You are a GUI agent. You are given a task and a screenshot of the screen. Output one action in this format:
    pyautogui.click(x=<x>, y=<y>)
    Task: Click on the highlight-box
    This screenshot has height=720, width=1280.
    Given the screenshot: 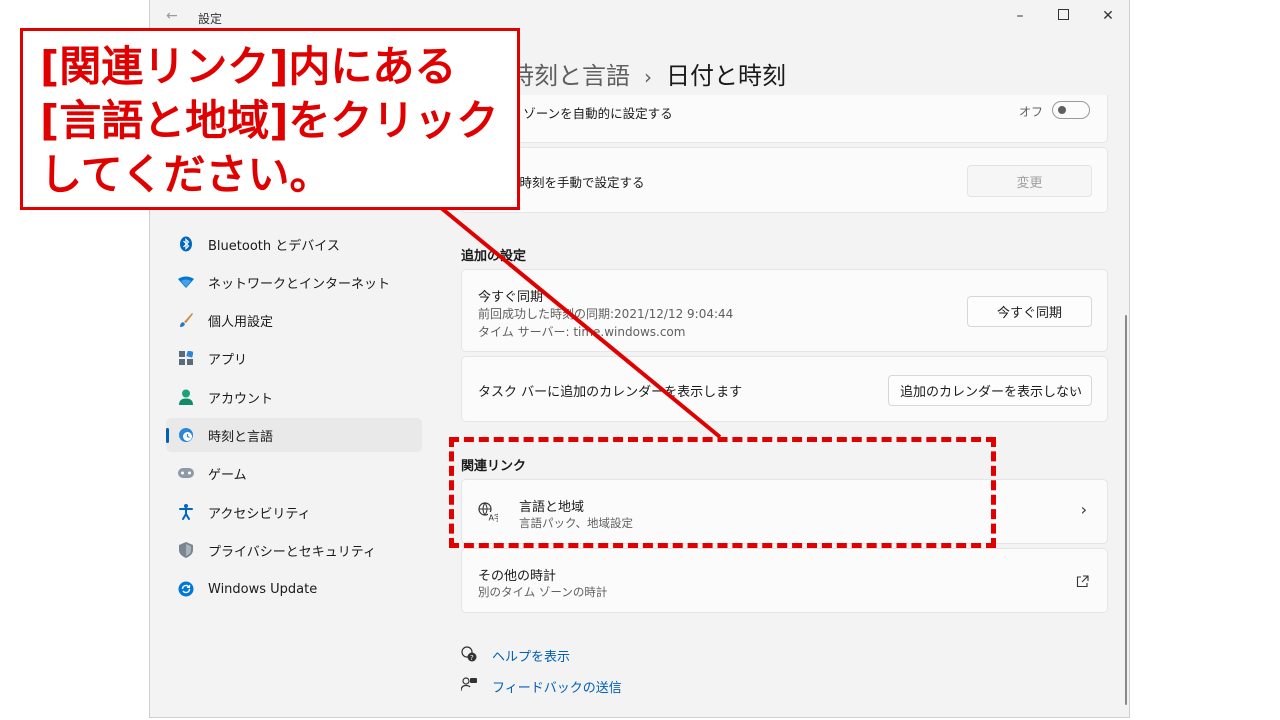 What is the action you would take?
    pyautogui.click(x=722, y=492)
    